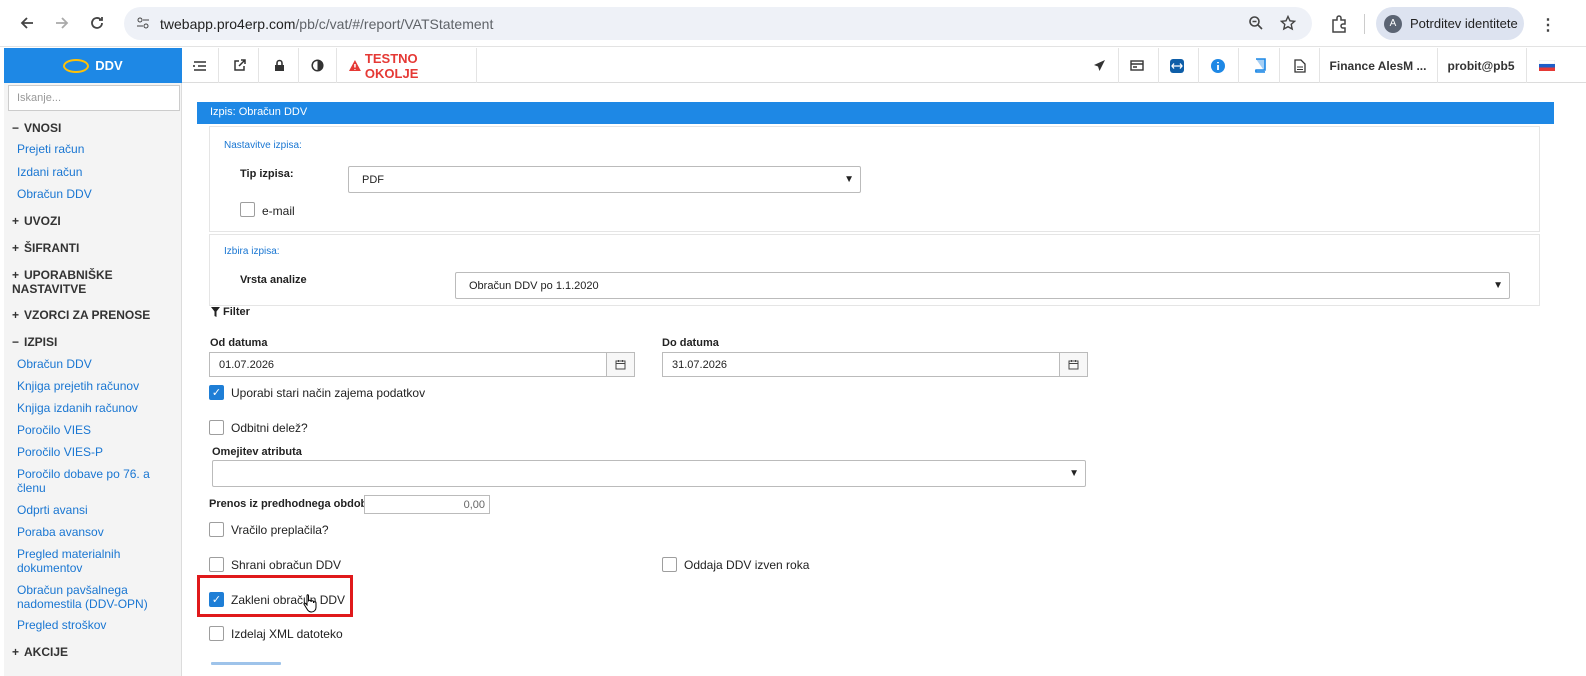  I want to click on reload-icon, so click(97, 23).